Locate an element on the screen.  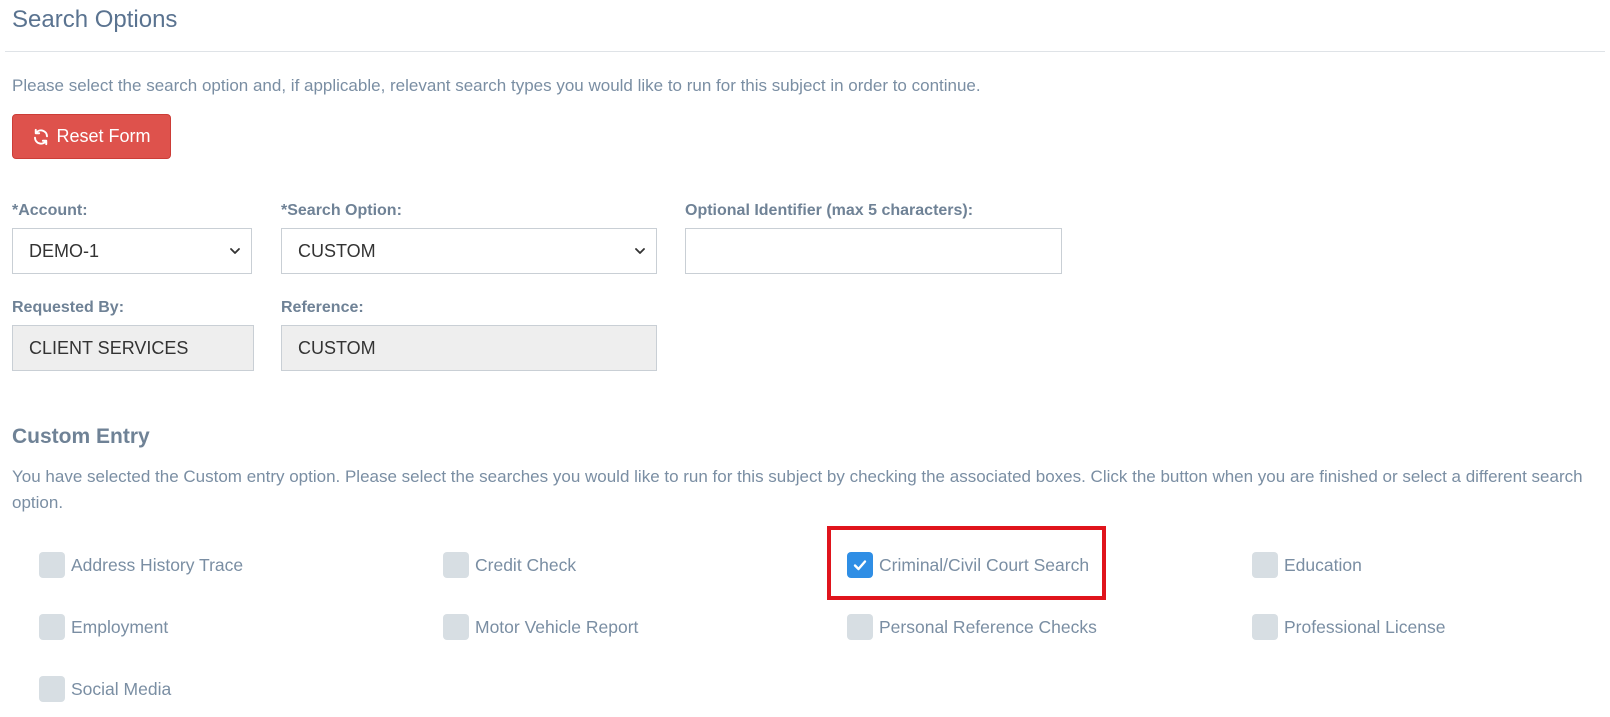
checkbox-education: Education is located at coordinates (1307, 565).